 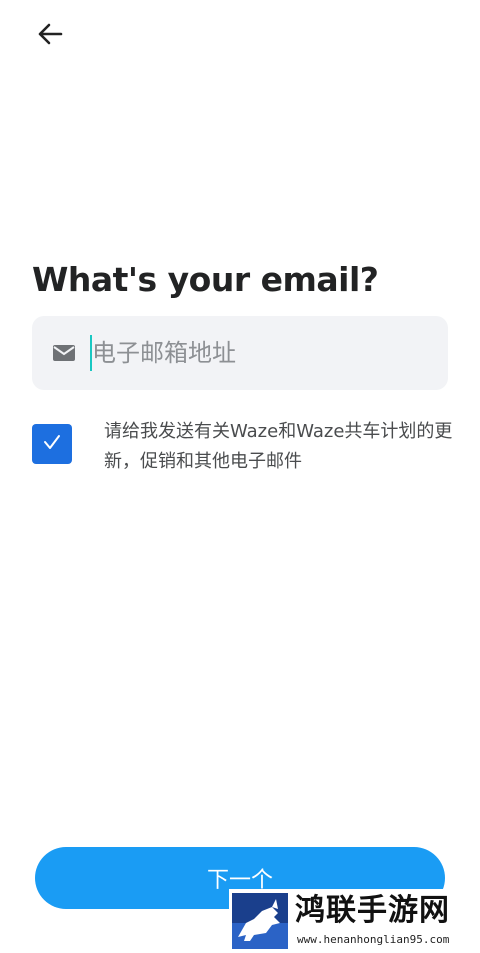 What do you see at coordinates (372, 910) in the screenshot?
I see `watermark-title: 鸿联手游网` at bounding box center [372, 910].